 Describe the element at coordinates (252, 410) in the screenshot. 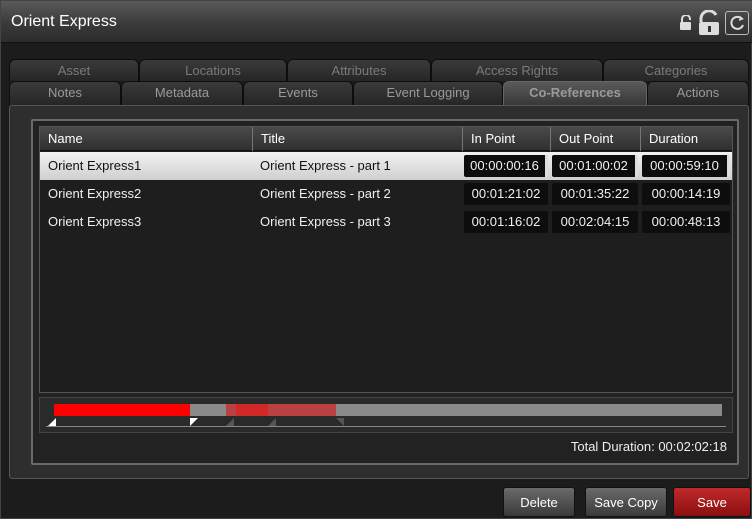

I see `timeline-segment` at that location.